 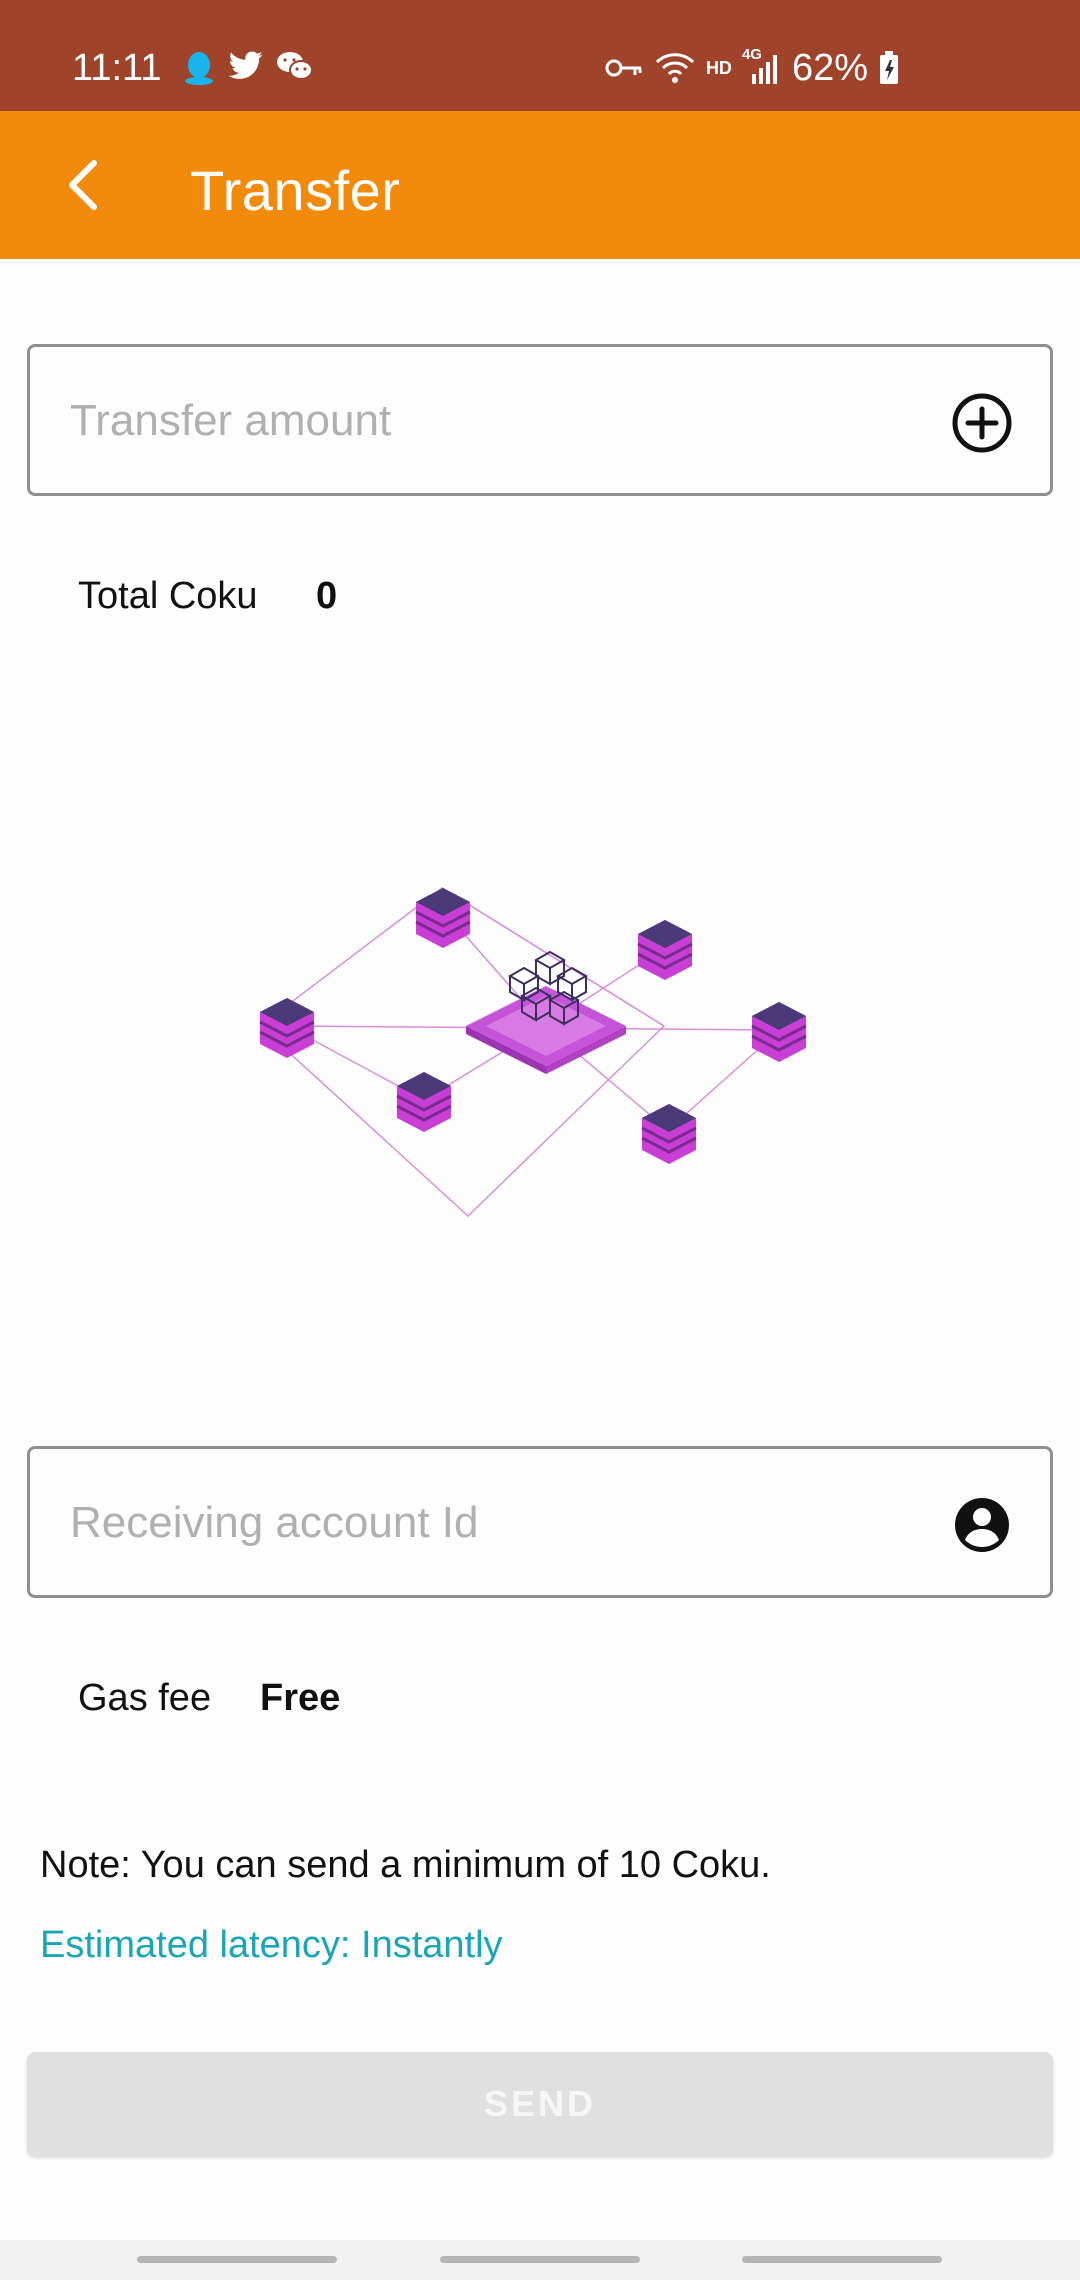 I want to click on nav-recents-button, so click(x=237, y=2259).